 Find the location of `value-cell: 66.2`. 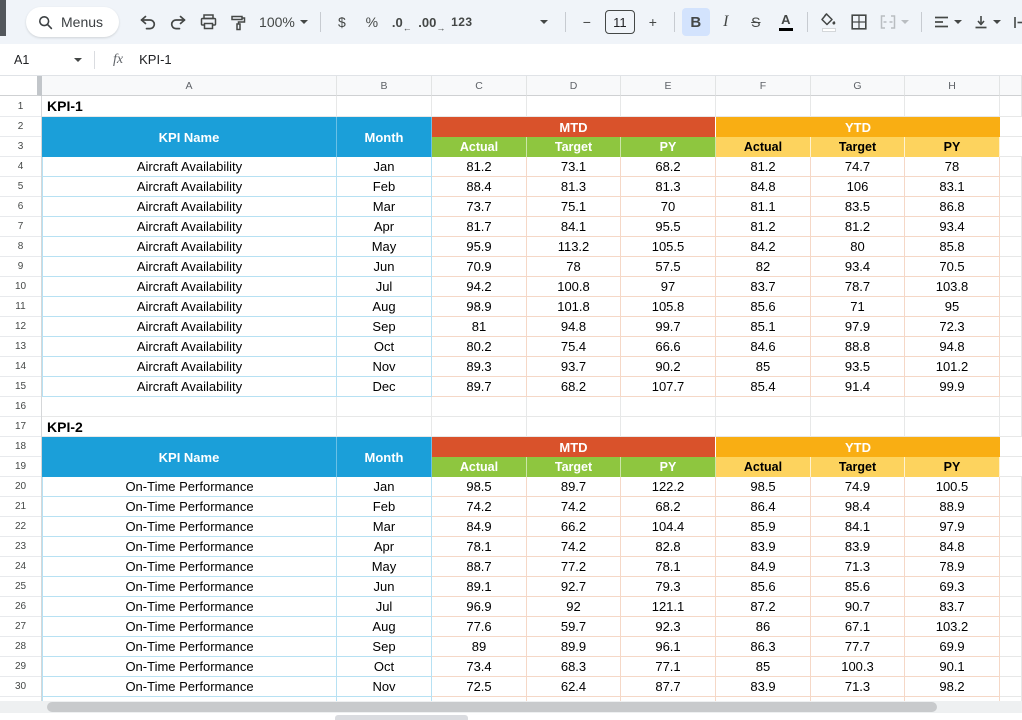

value-cell: 66.2 is located at coordinates (574, 527).